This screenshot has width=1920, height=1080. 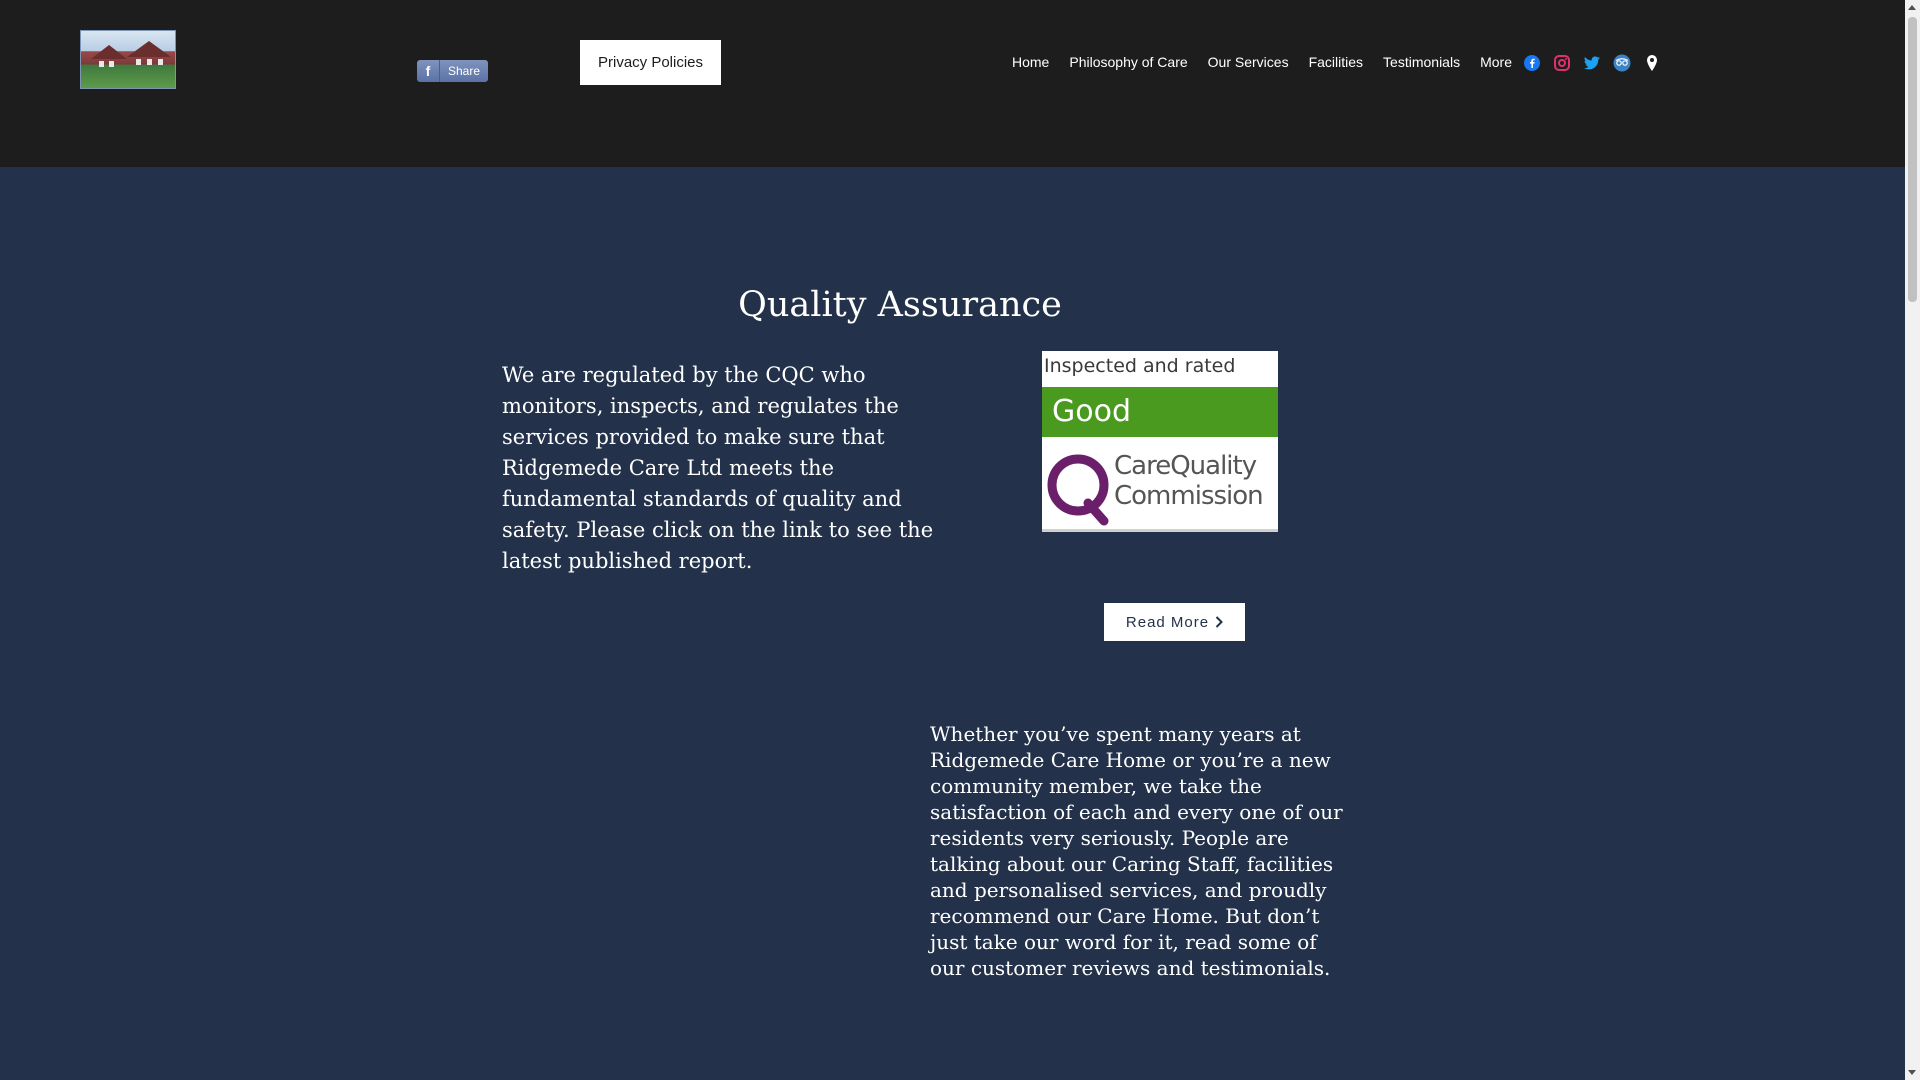 What do you see at coordinates (1078, 490) in the screenshot?
I see `cqc-logo-icon` at bounding box center [1078, 490].